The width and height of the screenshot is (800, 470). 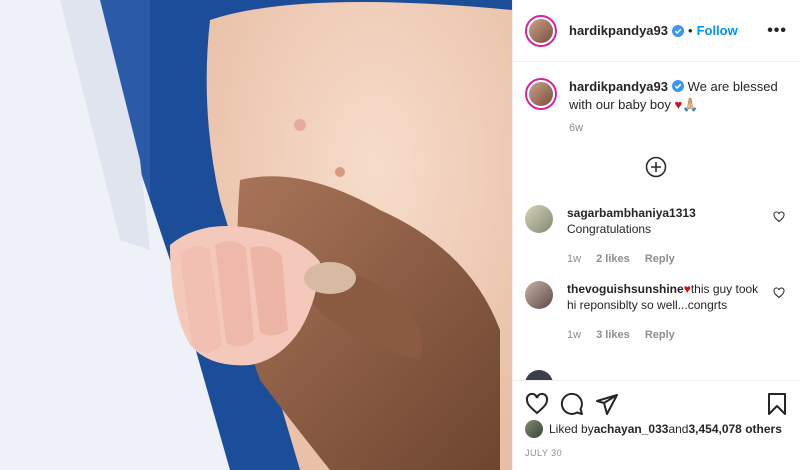 What do you see at coordinates (631, 429) in the screenshot?
I see `liker-username: achayan_033` at bounding box center [631, 429].